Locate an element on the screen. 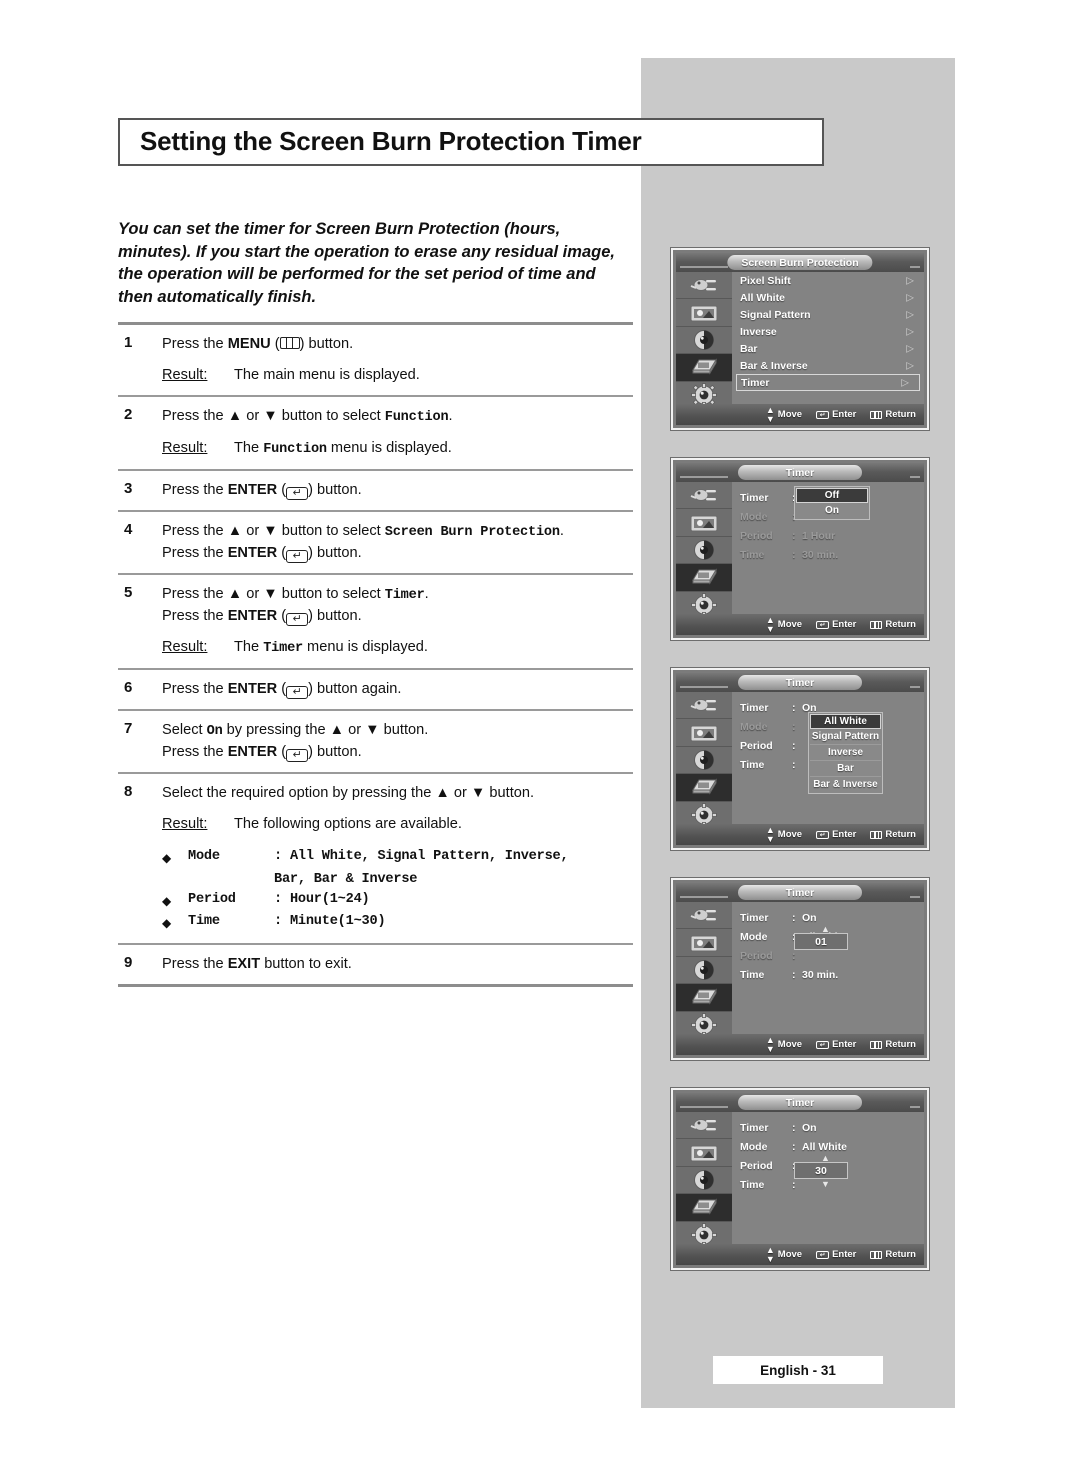 This screenshot has height=1473, width=1080. popup-timer-onoff: Off On is located at coordinates (832, 503).